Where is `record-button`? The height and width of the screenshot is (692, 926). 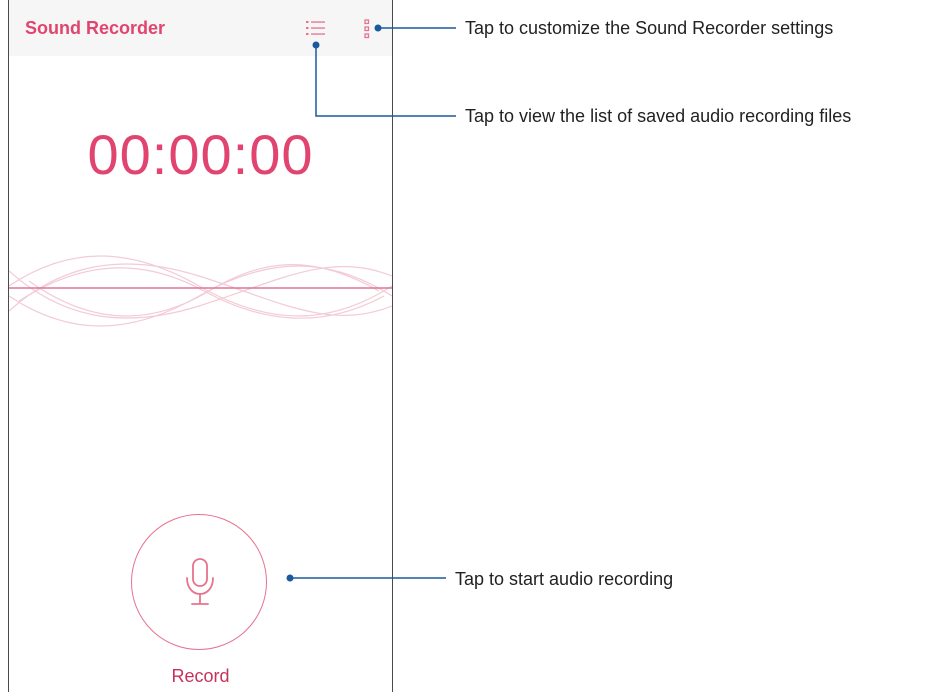
record-button is located at coordinates (199, 582).